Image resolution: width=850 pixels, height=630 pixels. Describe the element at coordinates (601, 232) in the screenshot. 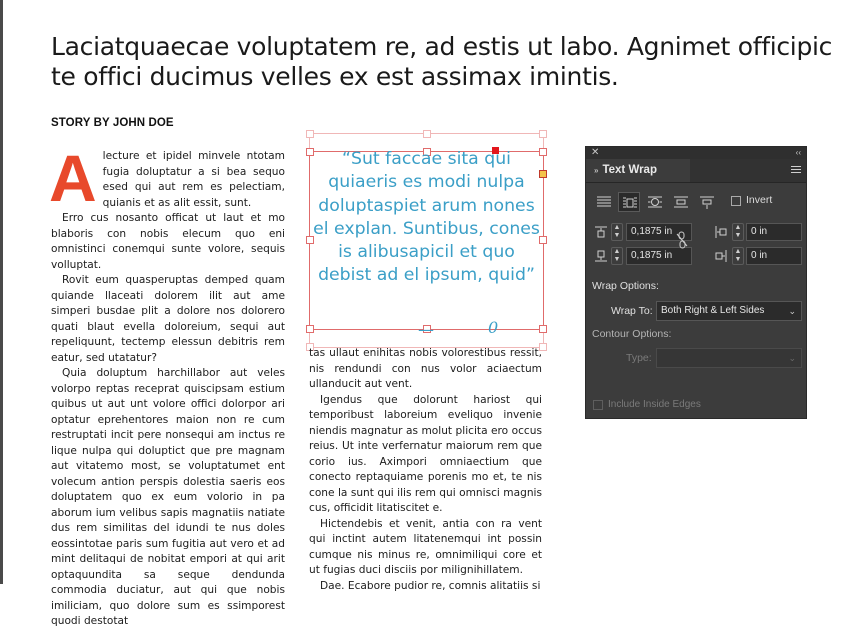

I see `top-offset-icon` at that location.